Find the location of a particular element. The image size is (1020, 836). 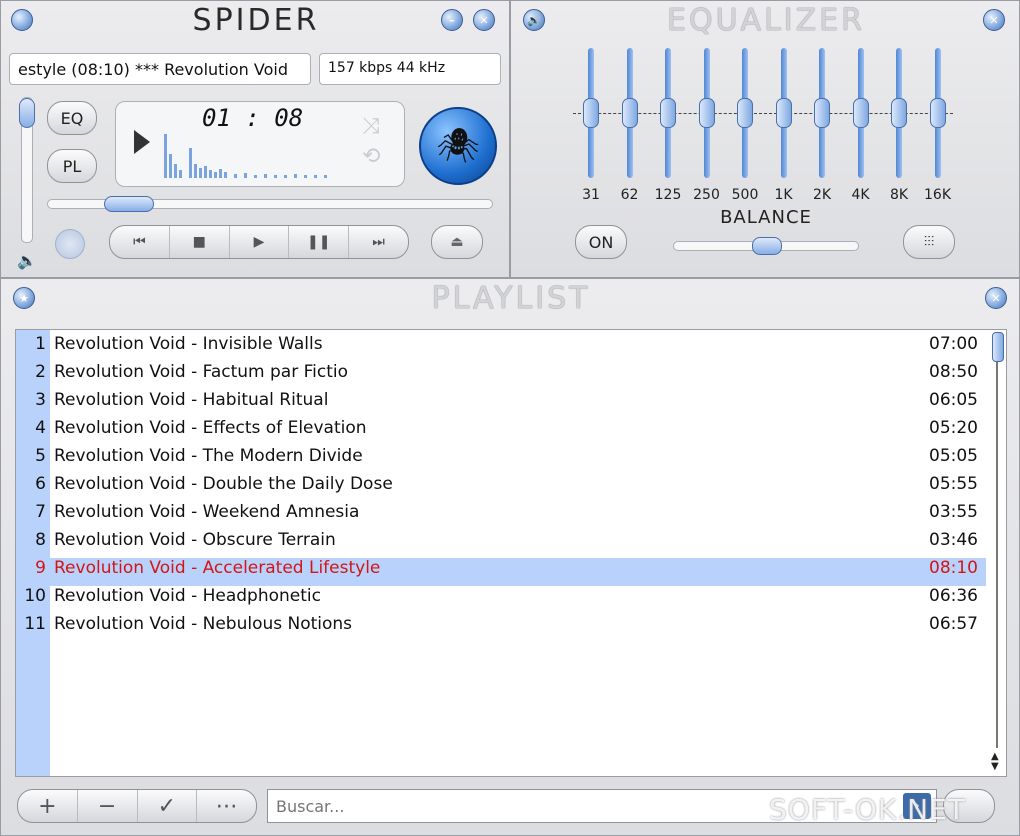

track-duration: 05:55 is located at coordinates (953, 484).